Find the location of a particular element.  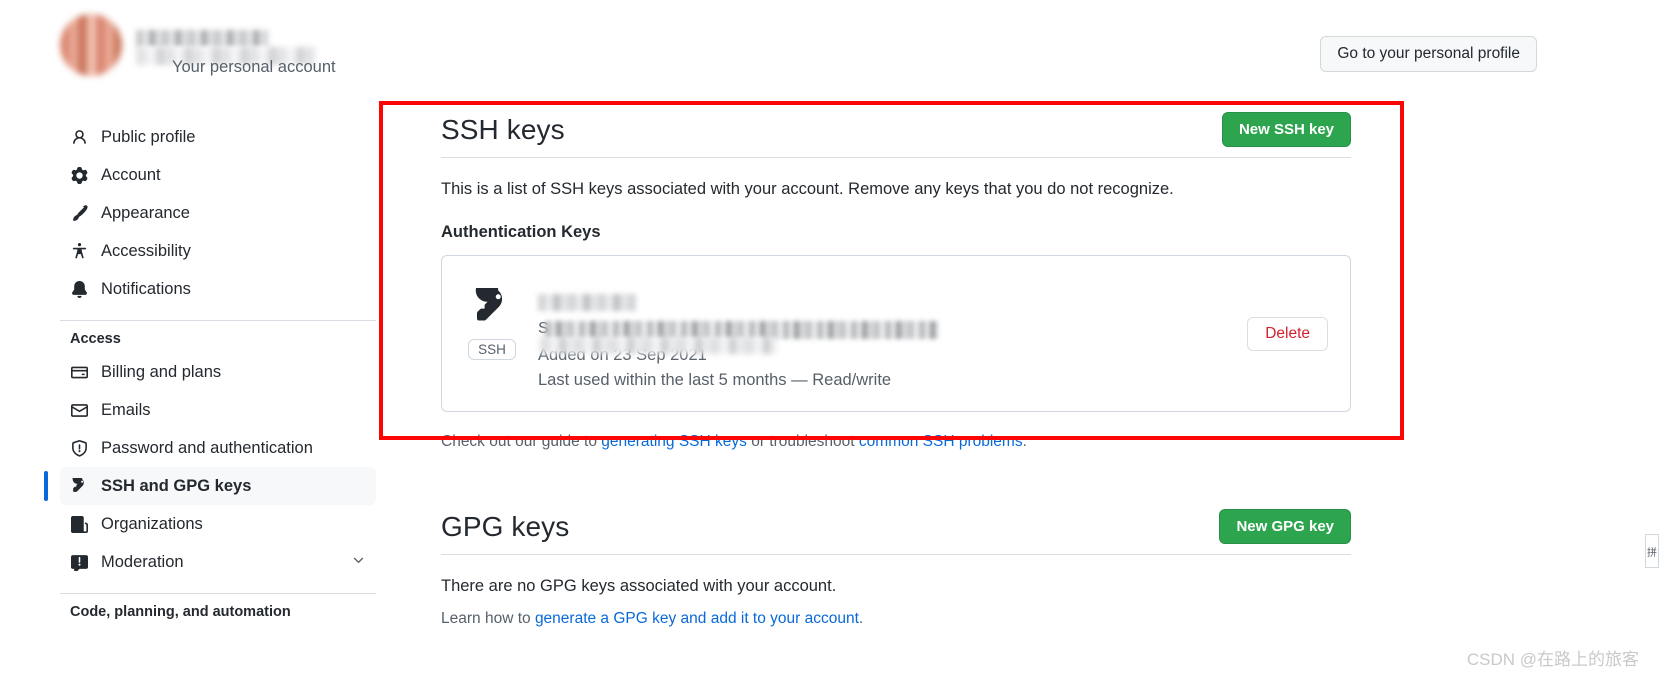

sidebar-group-code-planning-automation: Code, planning, and automation is located at coordinates (180, 612).